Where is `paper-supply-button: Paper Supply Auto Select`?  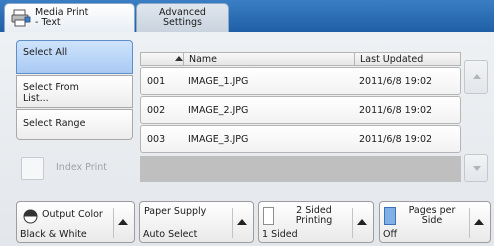 paper-supply-button: Paper Supply Auto Select is located at coordinates (196, 222).